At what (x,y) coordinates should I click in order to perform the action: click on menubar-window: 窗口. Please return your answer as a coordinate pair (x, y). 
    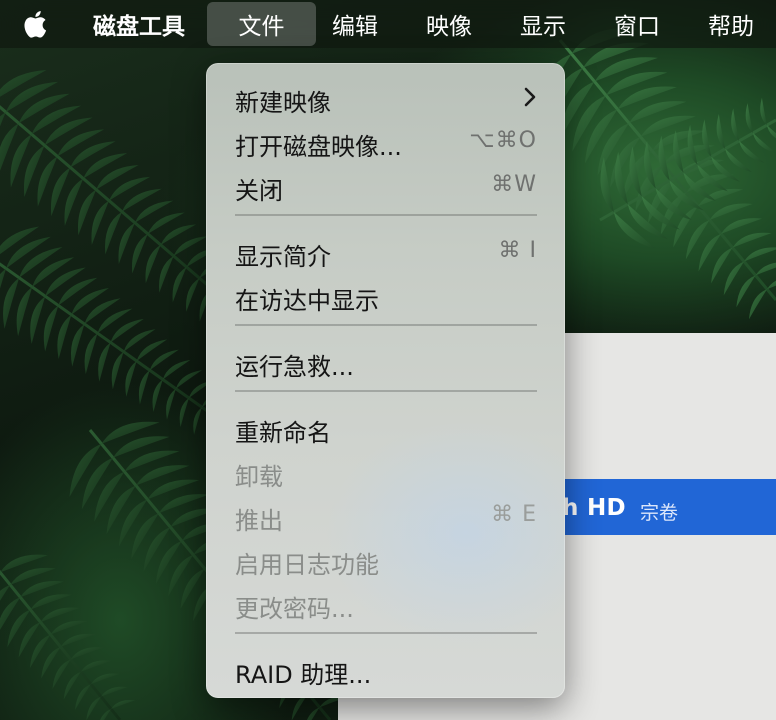
    Looking at the image, I should click on (637, 24).